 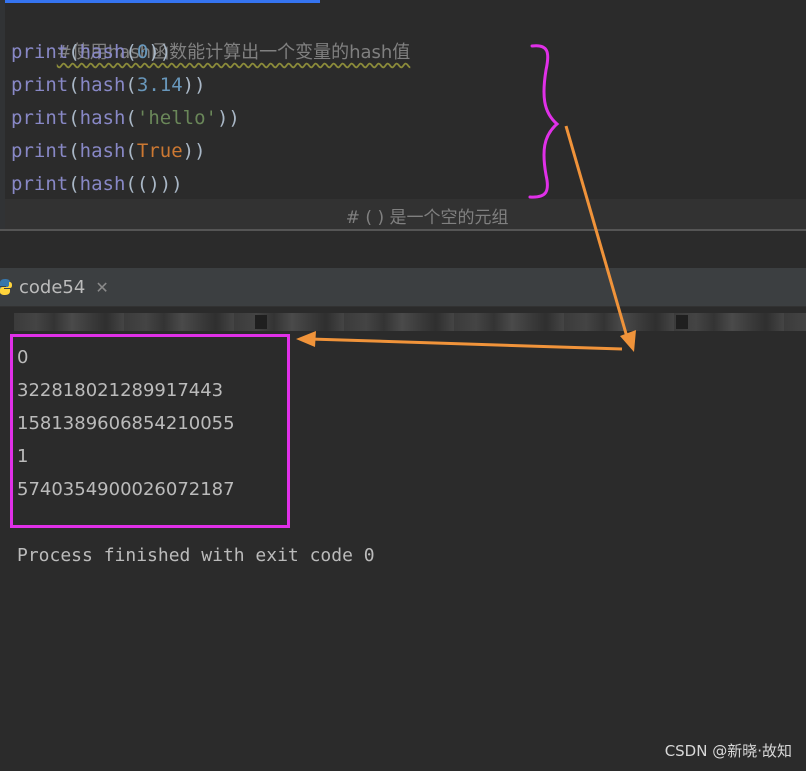 What do you see at coordinates (728, 751) in the screenshot?
I see `watermark: CSDN @新晓·故知` at bounding box center [728, 751].